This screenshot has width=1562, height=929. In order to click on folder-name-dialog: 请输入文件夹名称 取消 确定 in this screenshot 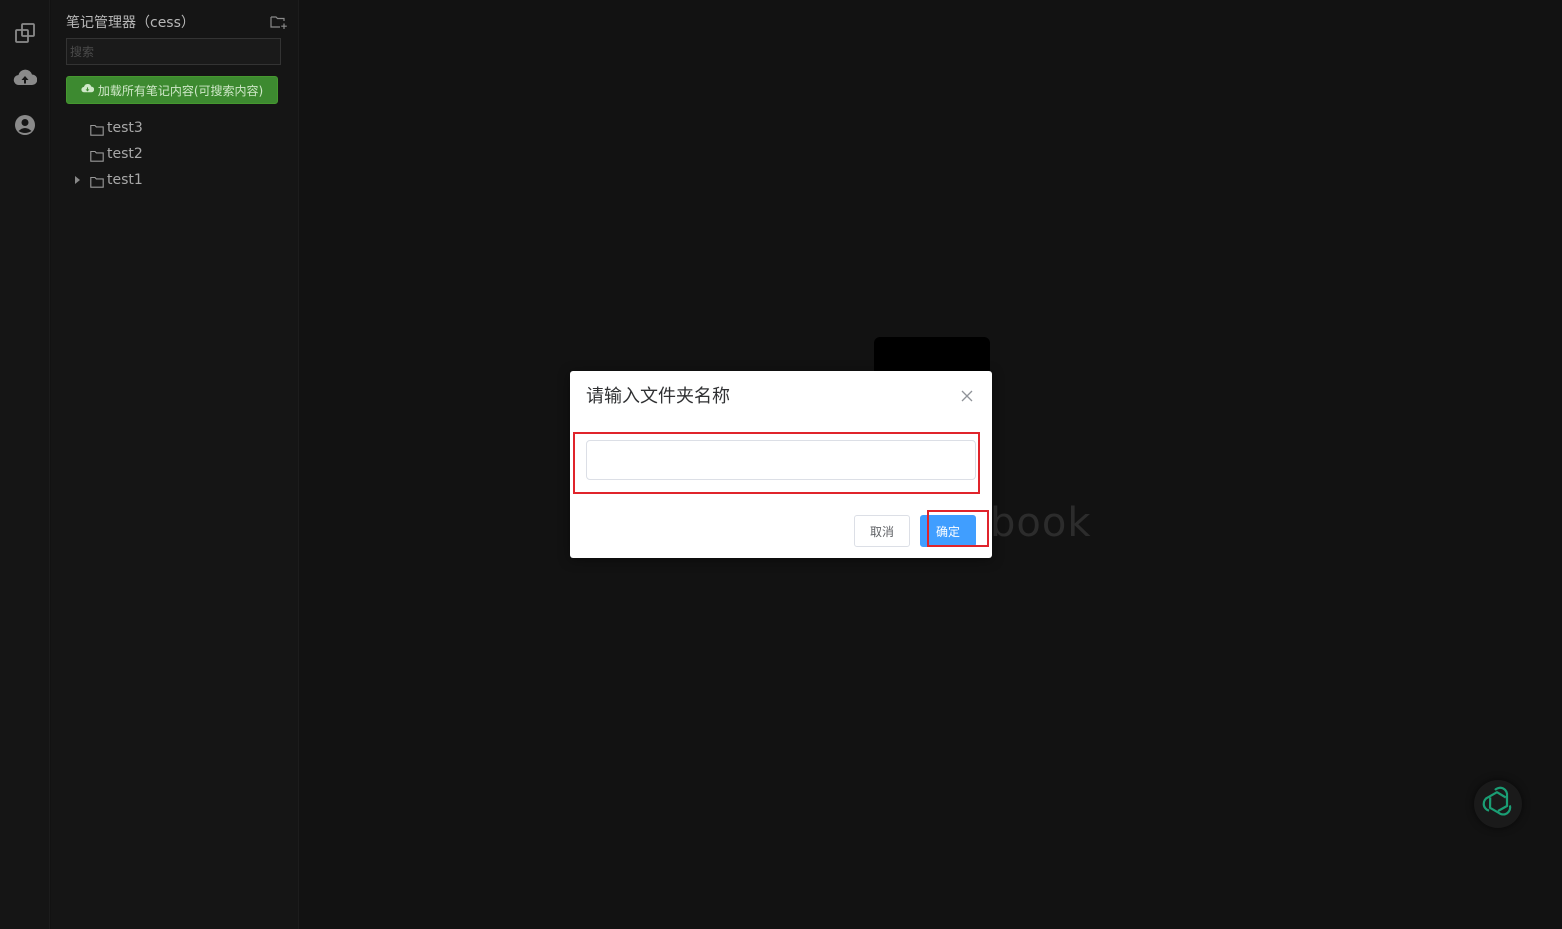, I will do `click(781, 464)`.